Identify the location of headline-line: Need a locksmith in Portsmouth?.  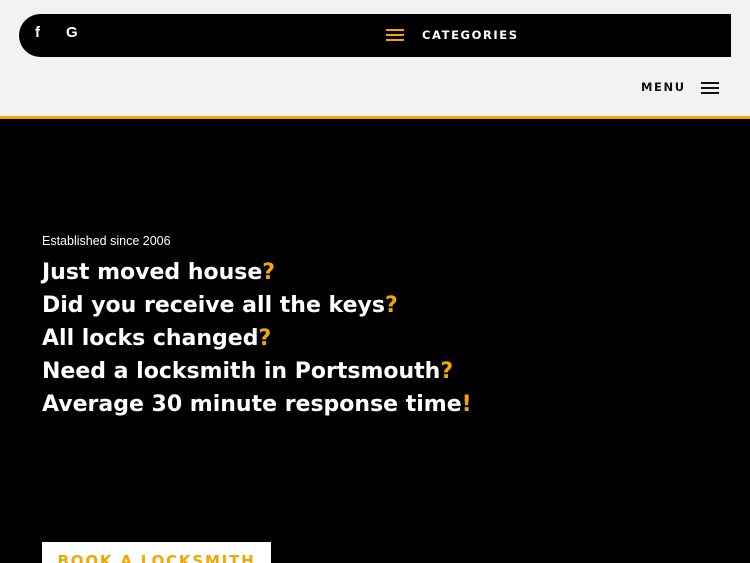
(257, 371).